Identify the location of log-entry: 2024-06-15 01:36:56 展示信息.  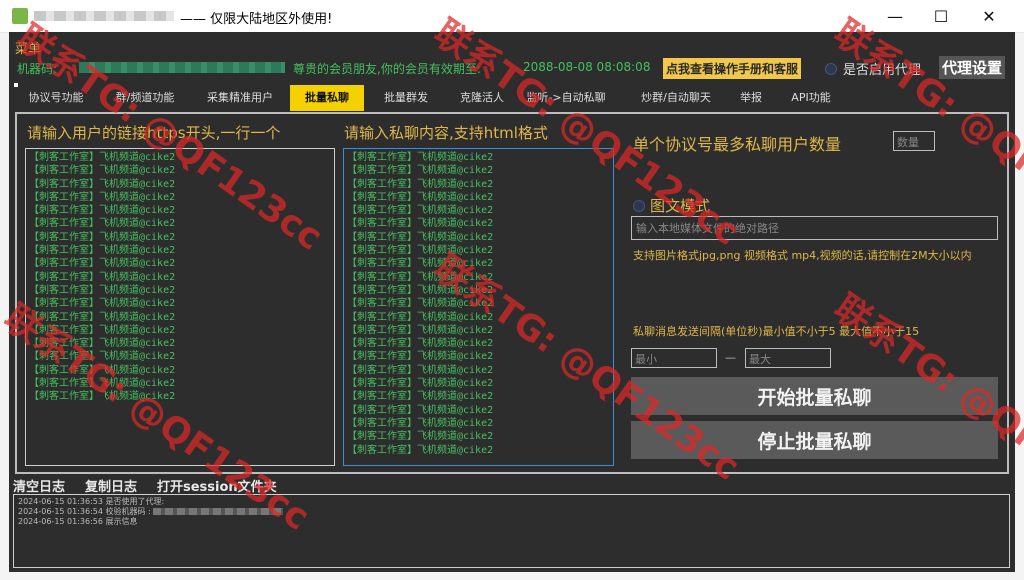
(78, 521).